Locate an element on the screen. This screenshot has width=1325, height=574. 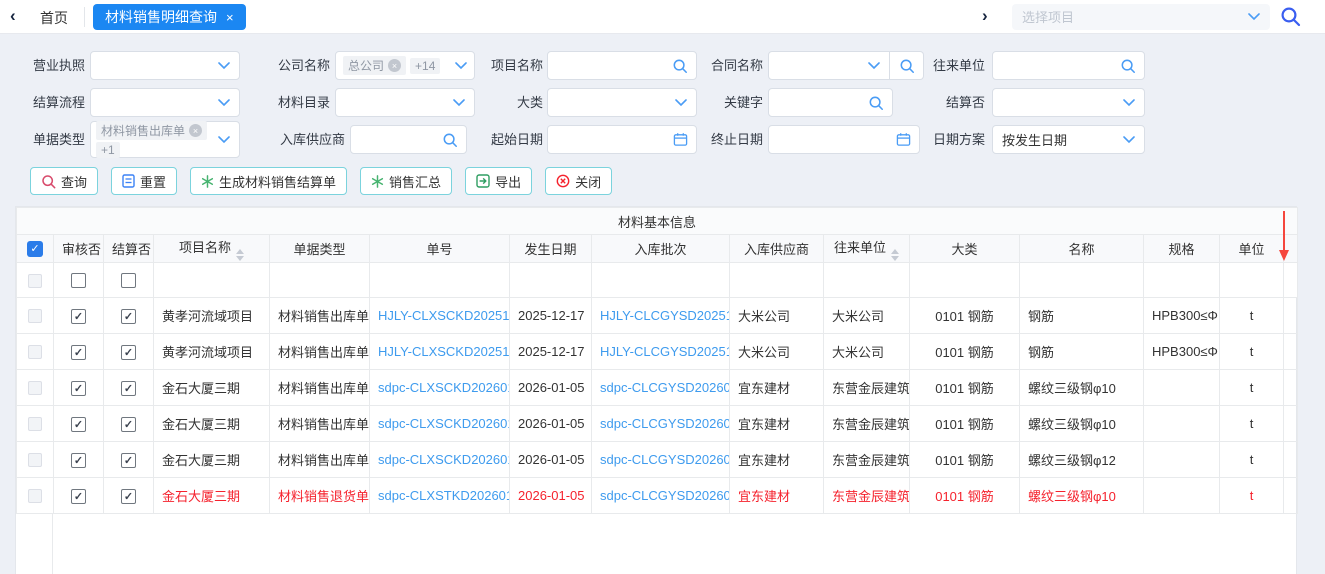
cell-project: 金石大厦三期 is located at coordinates (211, 423).